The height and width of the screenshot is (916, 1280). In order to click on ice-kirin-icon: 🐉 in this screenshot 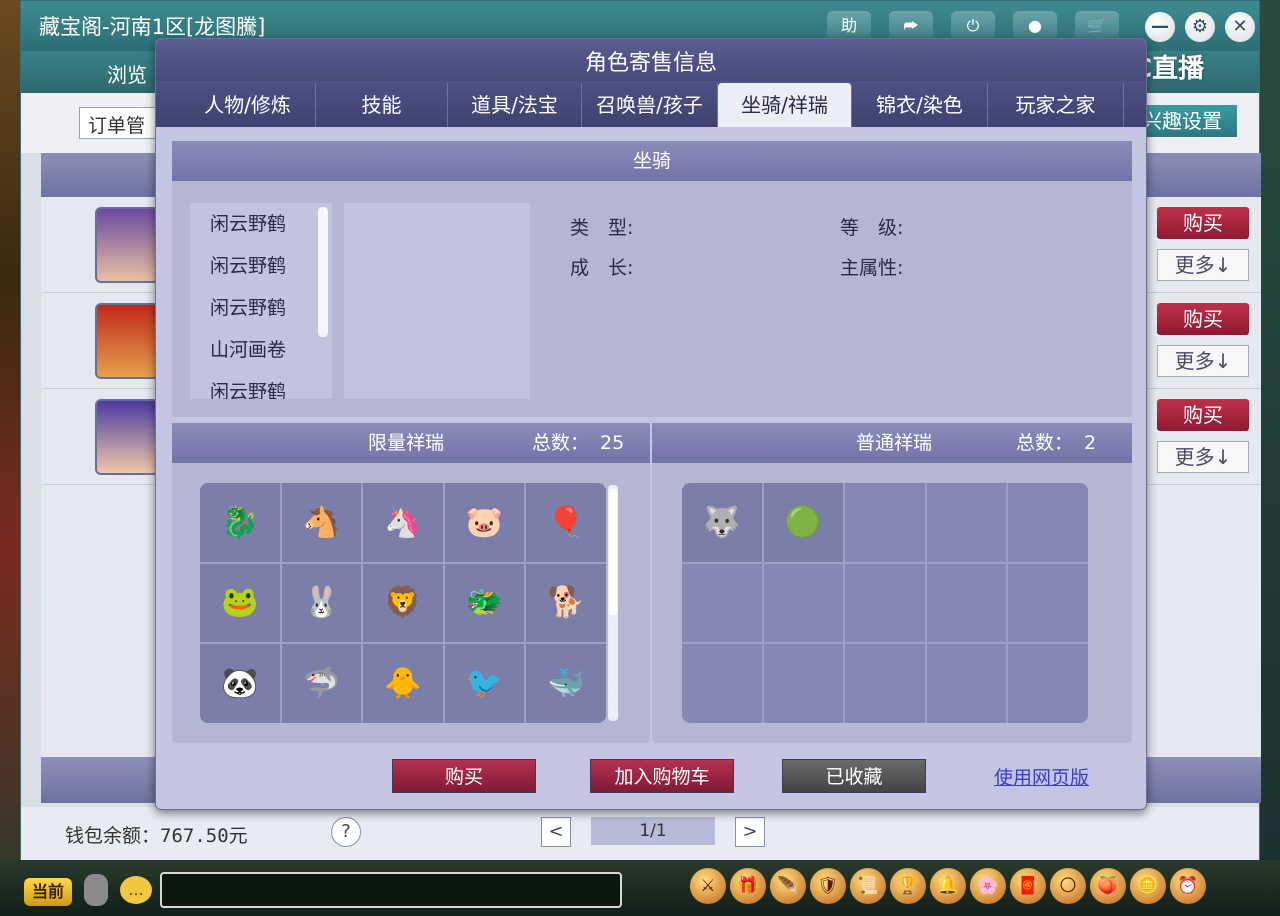, I will do `click(240, 522)`.